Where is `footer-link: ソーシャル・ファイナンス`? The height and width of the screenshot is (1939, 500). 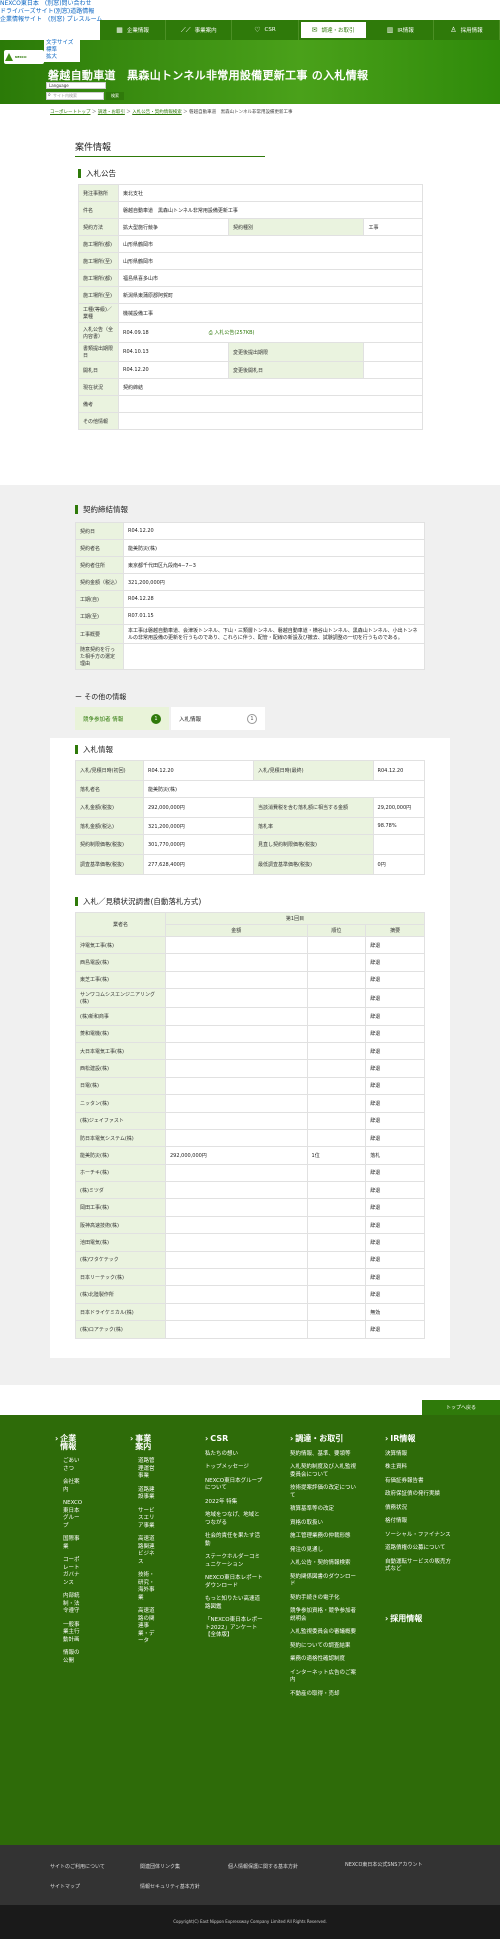 footer-link: ソーシャル・ファイナンス is located at coordinates (420, 1536).